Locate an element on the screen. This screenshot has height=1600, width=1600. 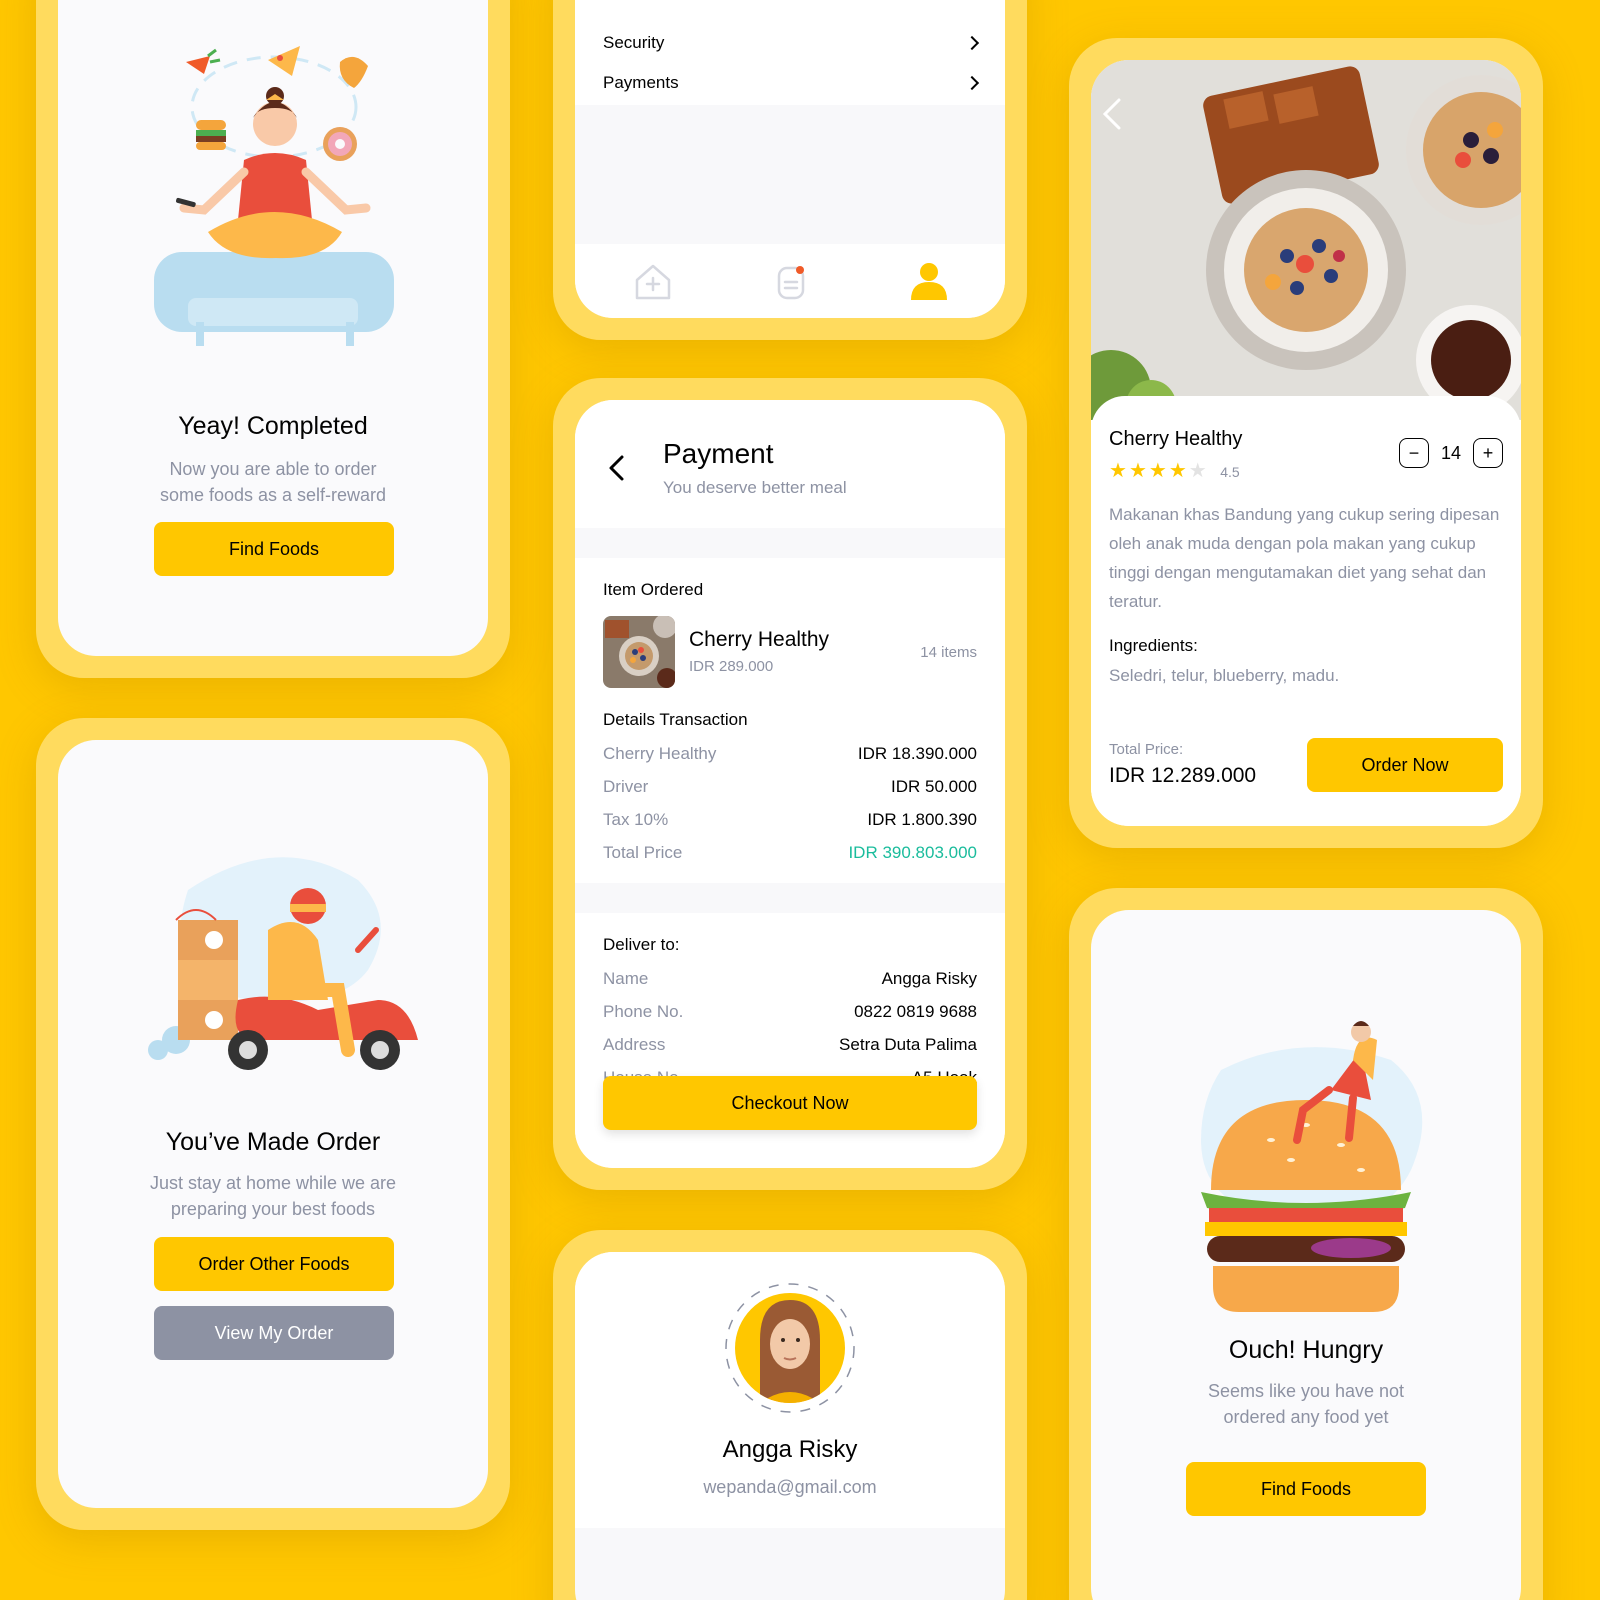
hungry-subtitle-line1: Seems like you have not is located at coordinates (1306, 1391).